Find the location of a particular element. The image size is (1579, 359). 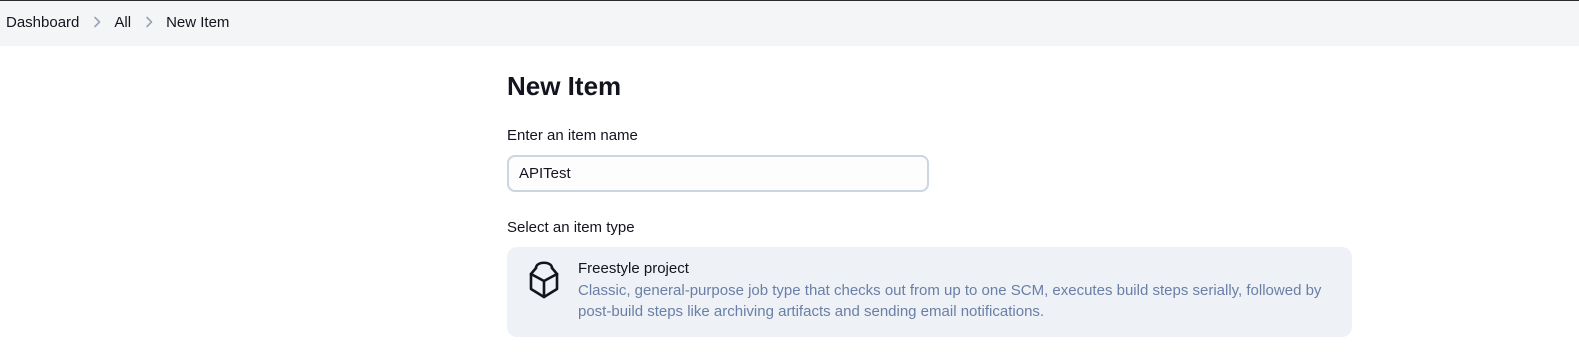

breadcrumb: Dashboard All New Item is located at coordinates (117, 23).